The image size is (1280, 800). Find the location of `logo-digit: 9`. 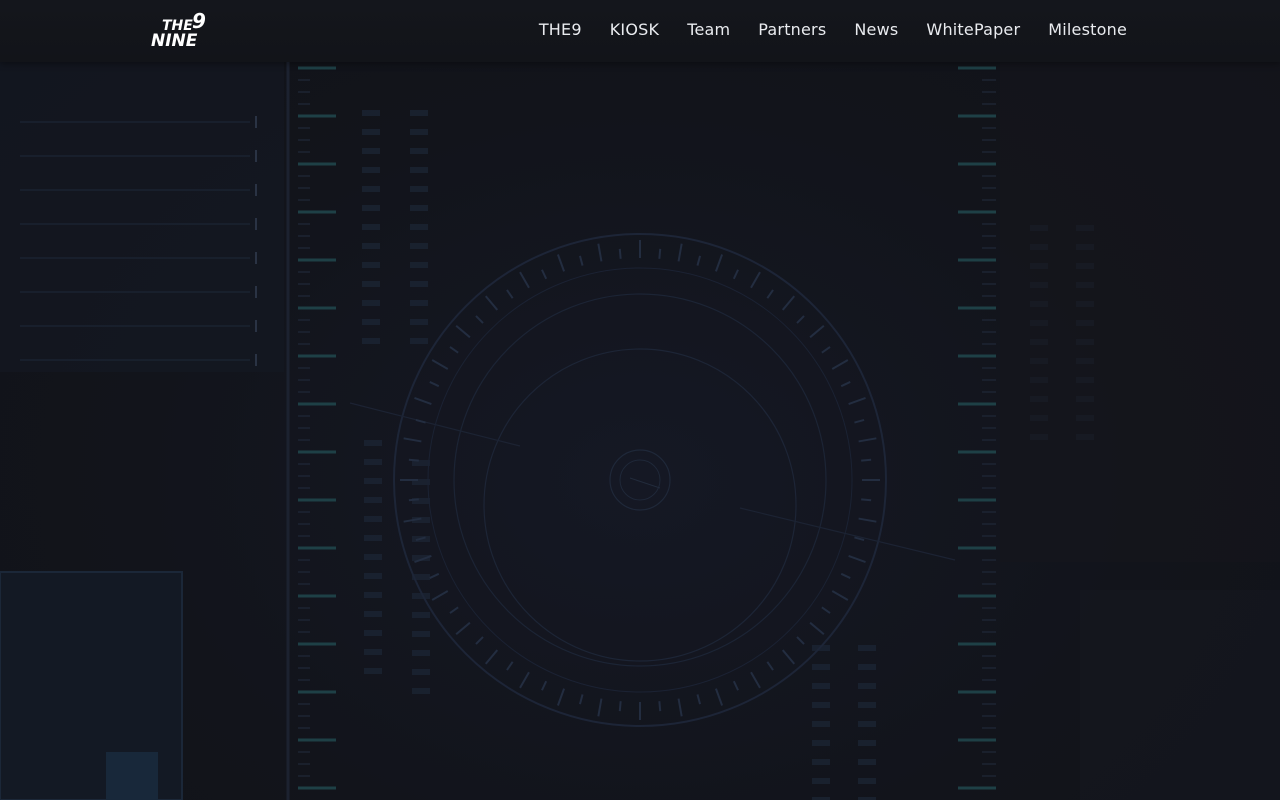

logo-digit: 9 is located at coordinates (199, 21).